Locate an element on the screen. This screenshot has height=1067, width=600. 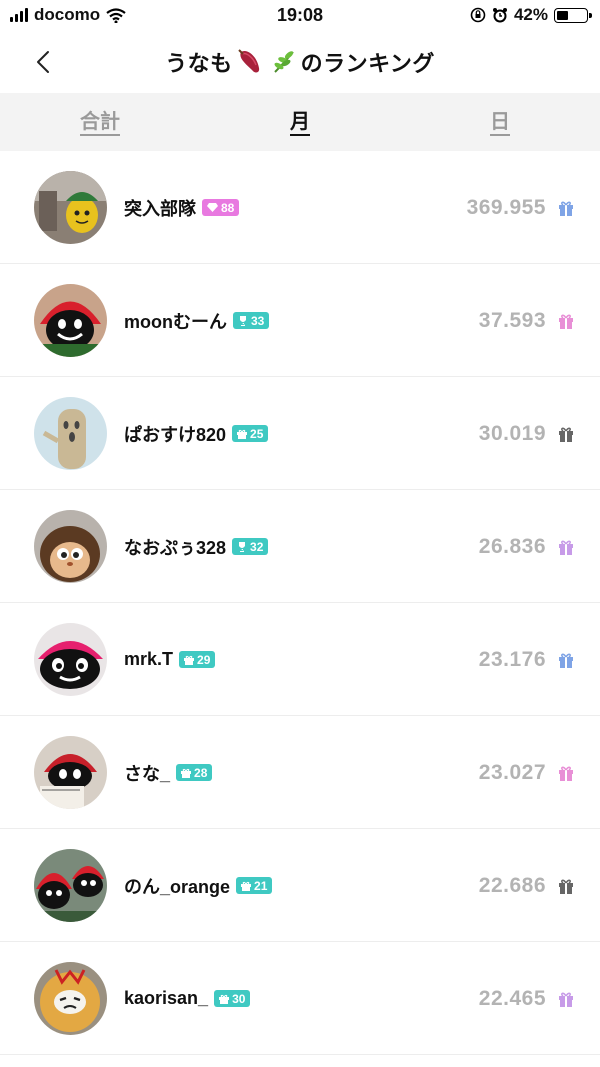
tab-month: 月 is located at coordinates (300, 122).